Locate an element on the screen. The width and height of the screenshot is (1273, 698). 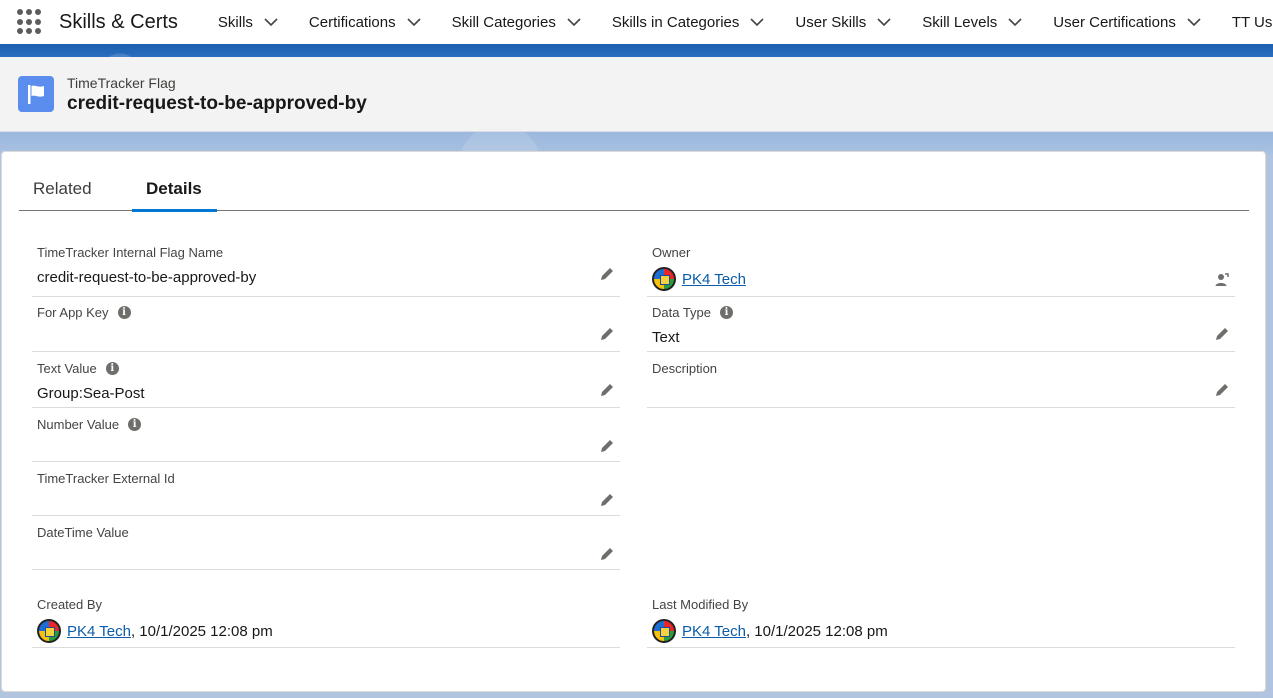
nav-item-certifications: Certifications is located at coordinates (365, 22).